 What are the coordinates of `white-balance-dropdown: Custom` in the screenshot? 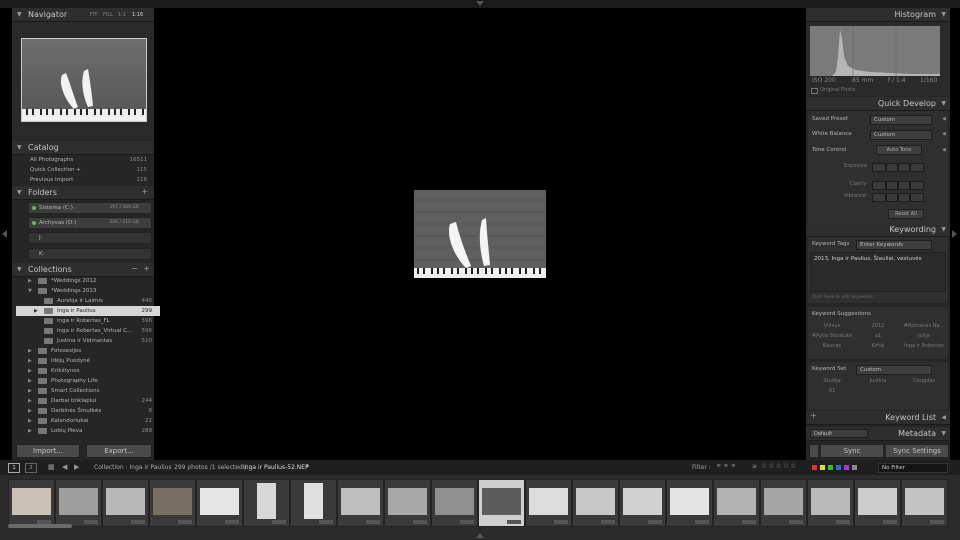 It's located at (901, 135).